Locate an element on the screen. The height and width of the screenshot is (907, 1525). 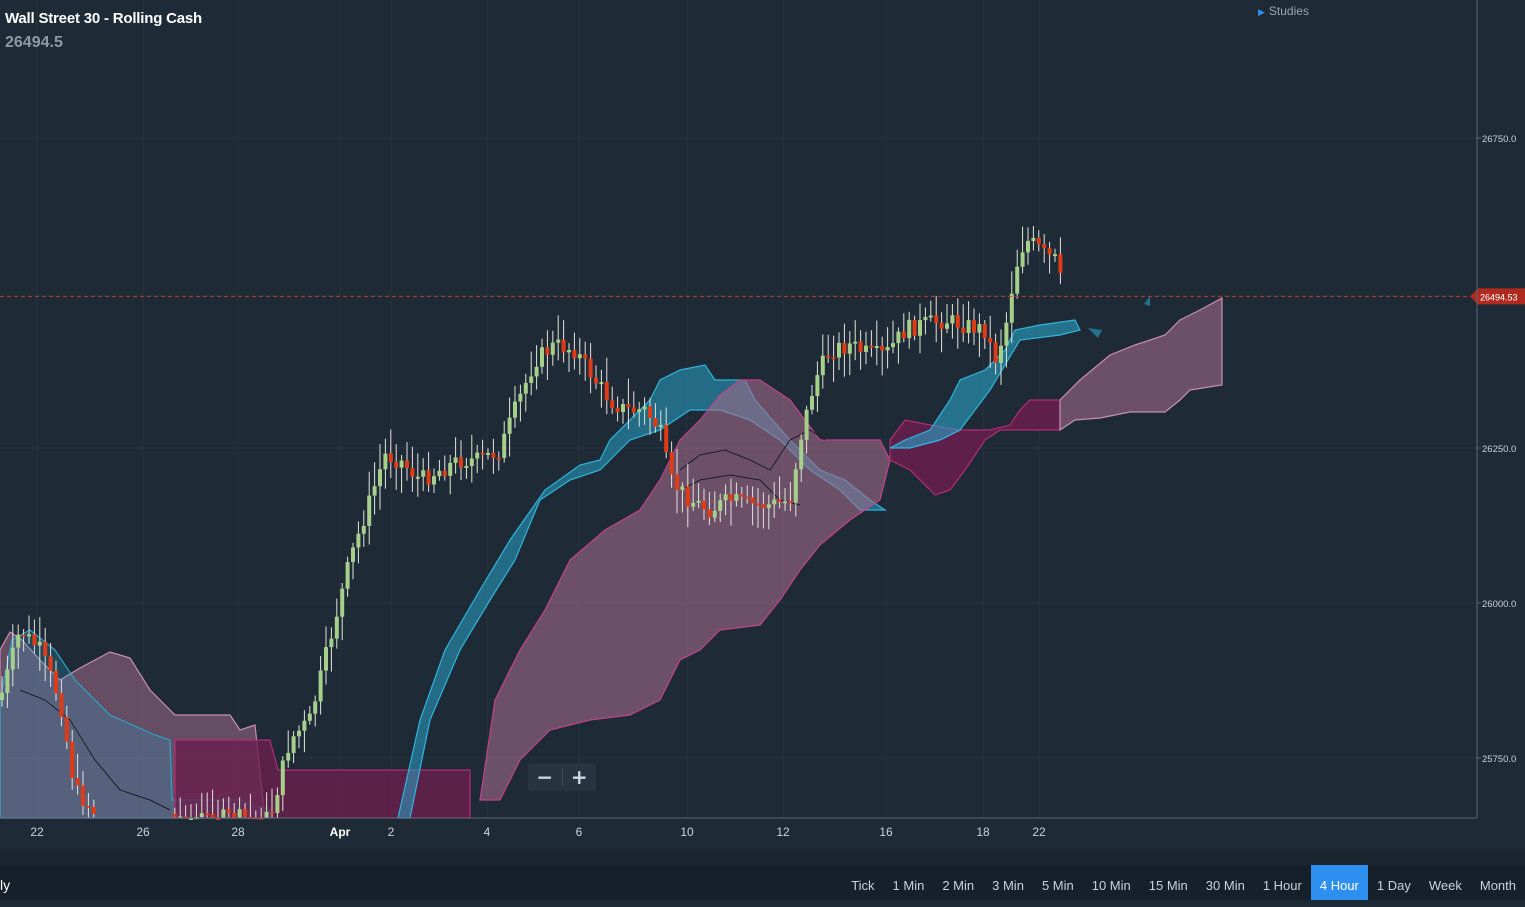
timeframe-1-min: 1 Min is located at coordinates (909, 882).